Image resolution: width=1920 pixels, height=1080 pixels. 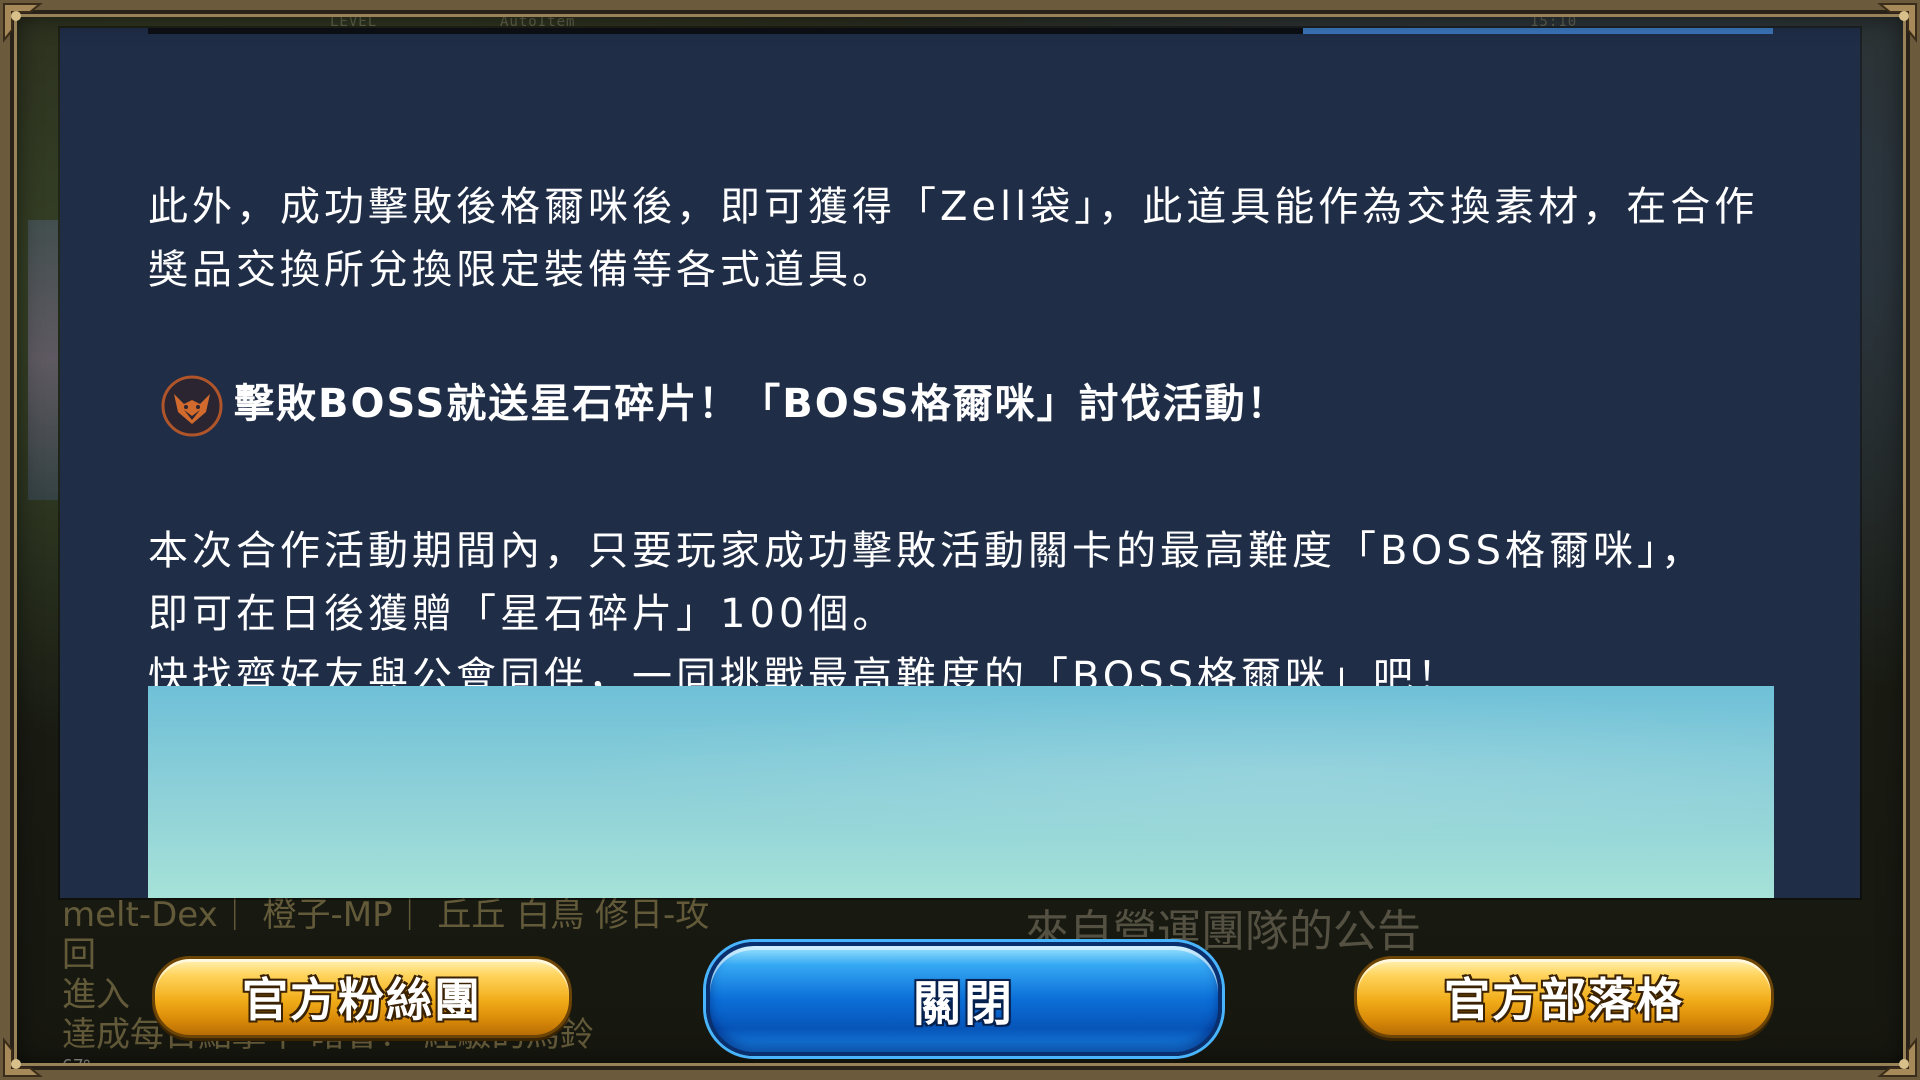 What do you see at coordinates (761, 404) in the screenshot?
I see `notice-heading-text: 擊敗BOSS就送星石碎片！「BOSS格爾咪」討伐活動！` at bounding box center [761, 404].